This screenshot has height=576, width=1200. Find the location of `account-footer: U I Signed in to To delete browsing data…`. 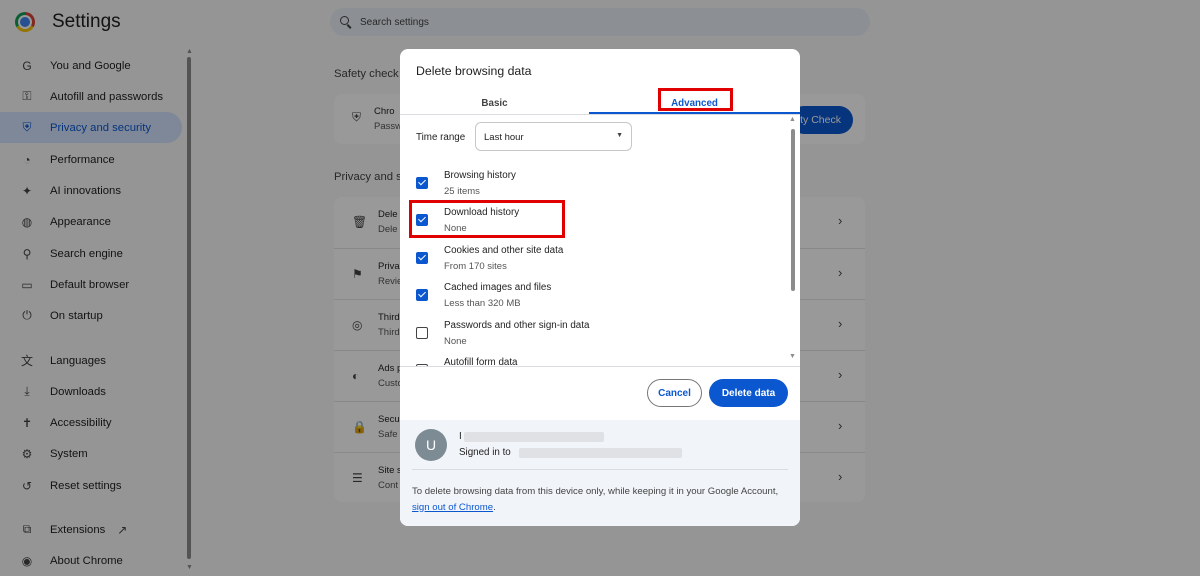

account-footer: U I Signed in to To delete browsing data… is located at coordinates (600, 473).